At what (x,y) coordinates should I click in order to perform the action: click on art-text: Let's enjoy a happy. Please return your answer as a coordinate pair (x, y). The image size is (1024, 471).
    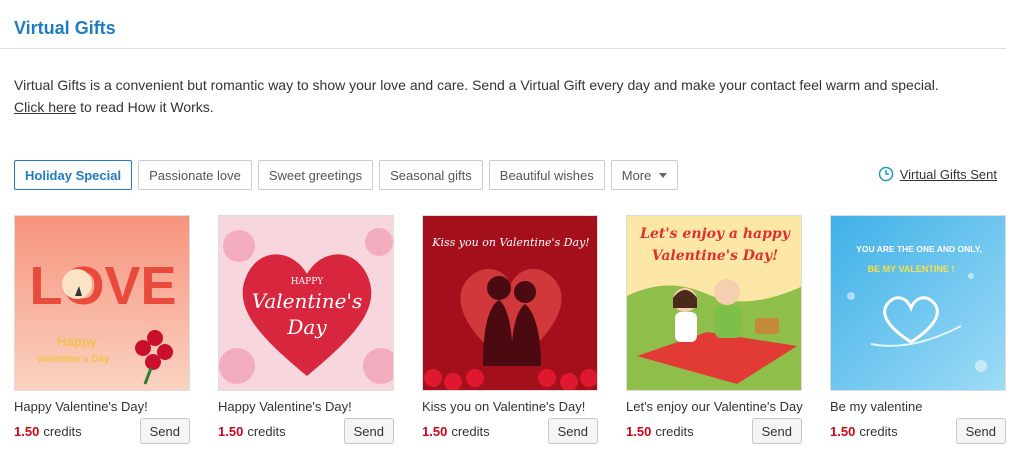
    Looking at the image, I should click on (715, 234).